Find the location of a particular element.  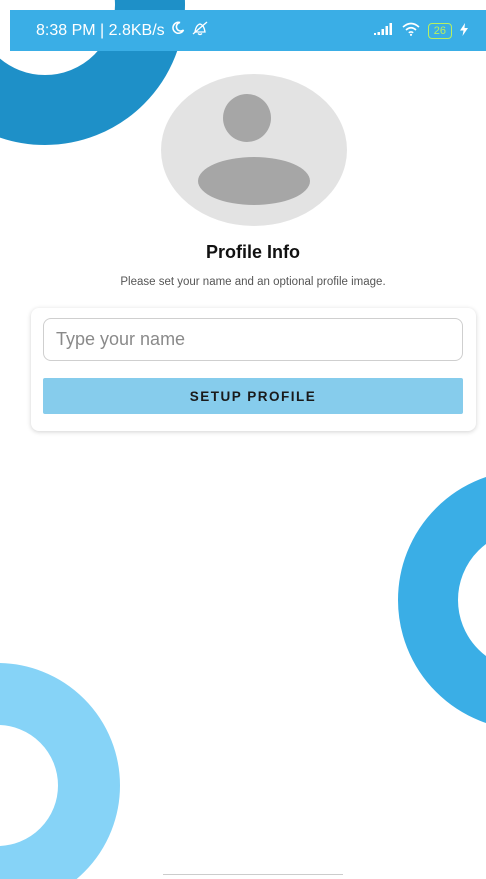

battery-level: 26 is located at coordinates (439, 30).